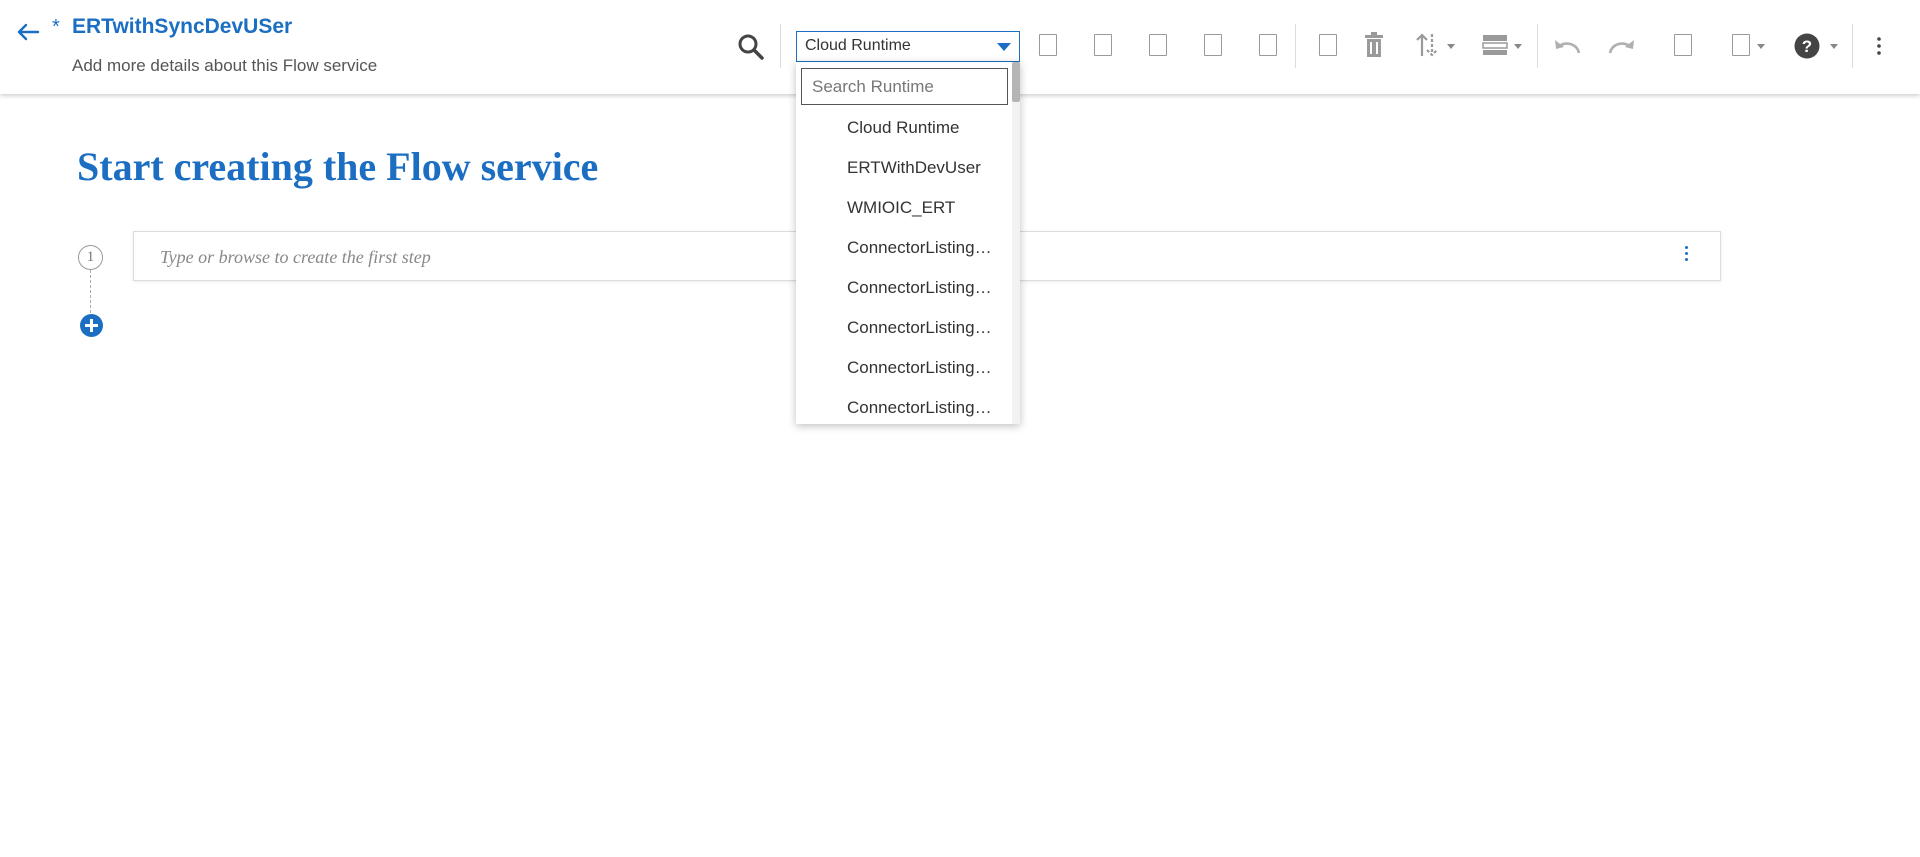 The width and height of the screenshot is (1920, 857). I want to click on service-description: Add more details about this Flow service, so click(224, 66).